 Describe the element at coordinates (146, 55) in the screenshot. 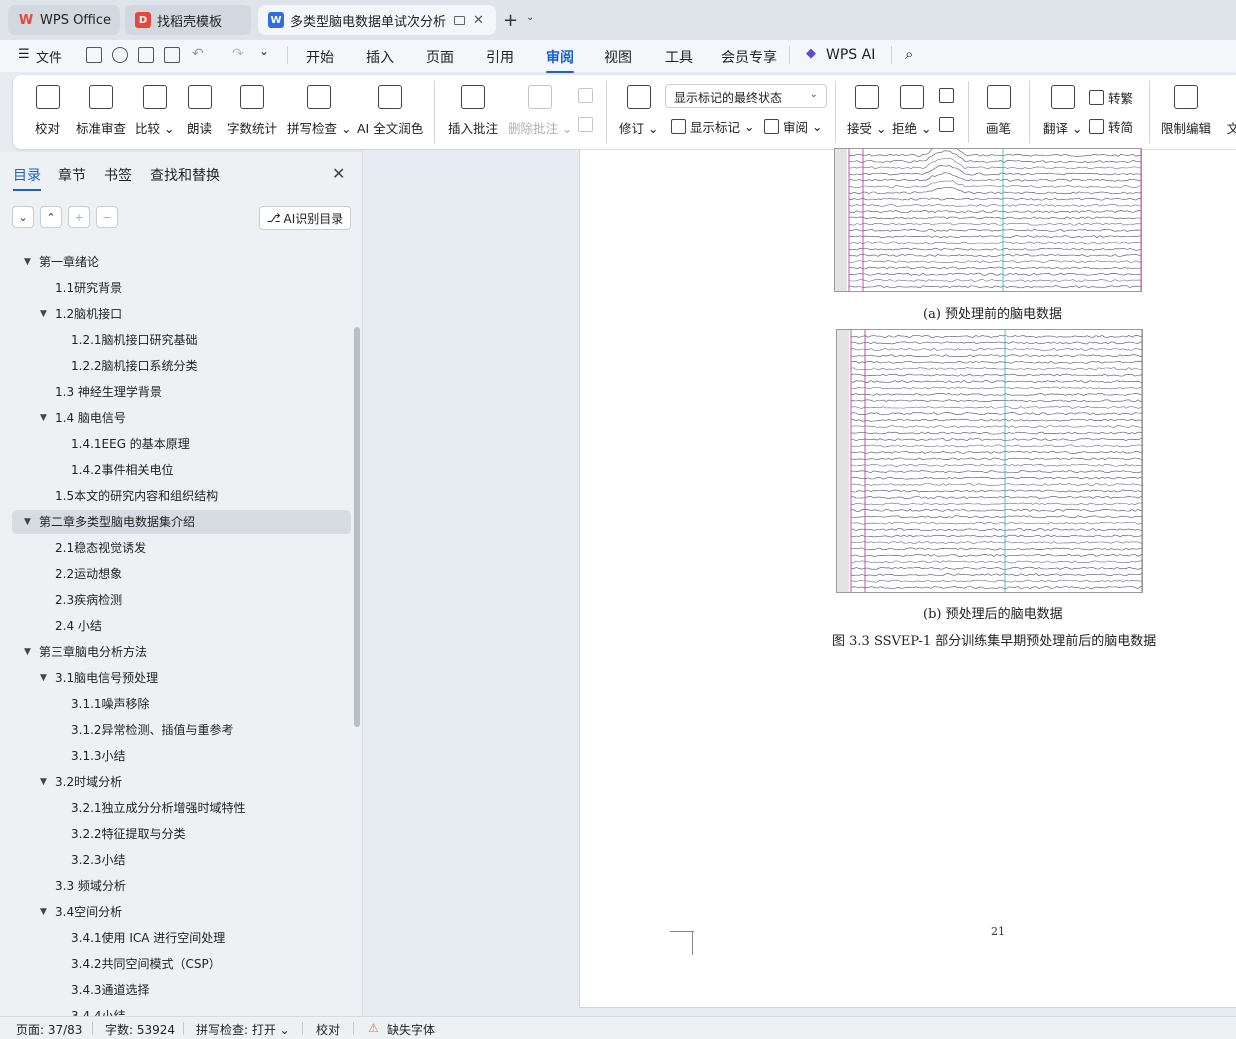

I see `print-icon` at that location.